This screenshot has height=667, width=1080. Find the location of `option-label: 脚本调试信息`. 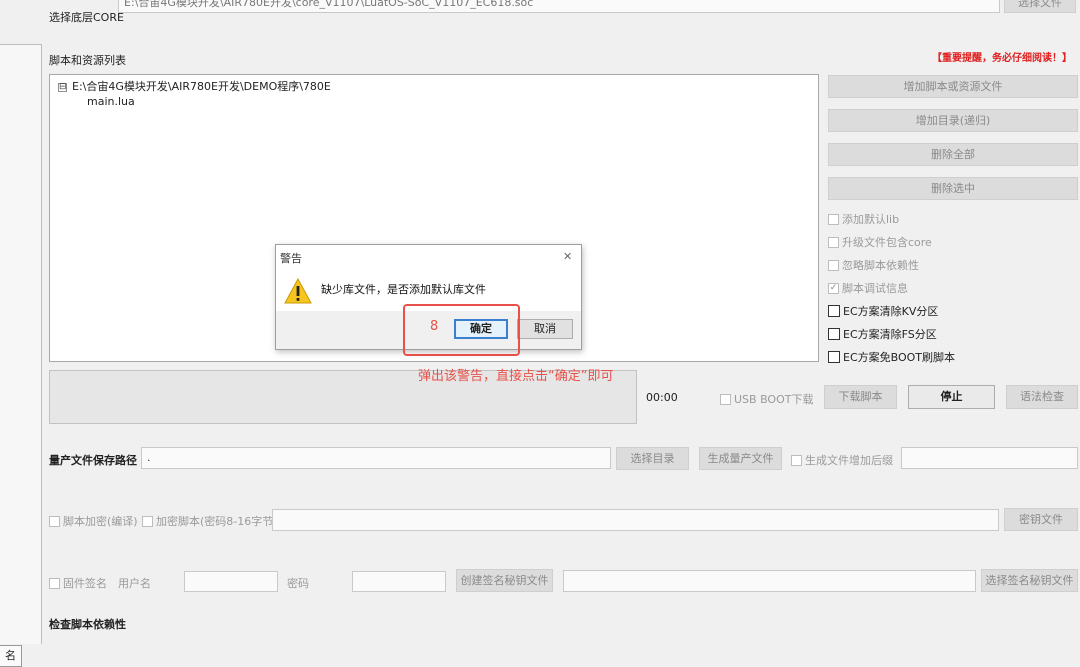

option-label: 脚本调试信息 is located at coordinates (875, 288).